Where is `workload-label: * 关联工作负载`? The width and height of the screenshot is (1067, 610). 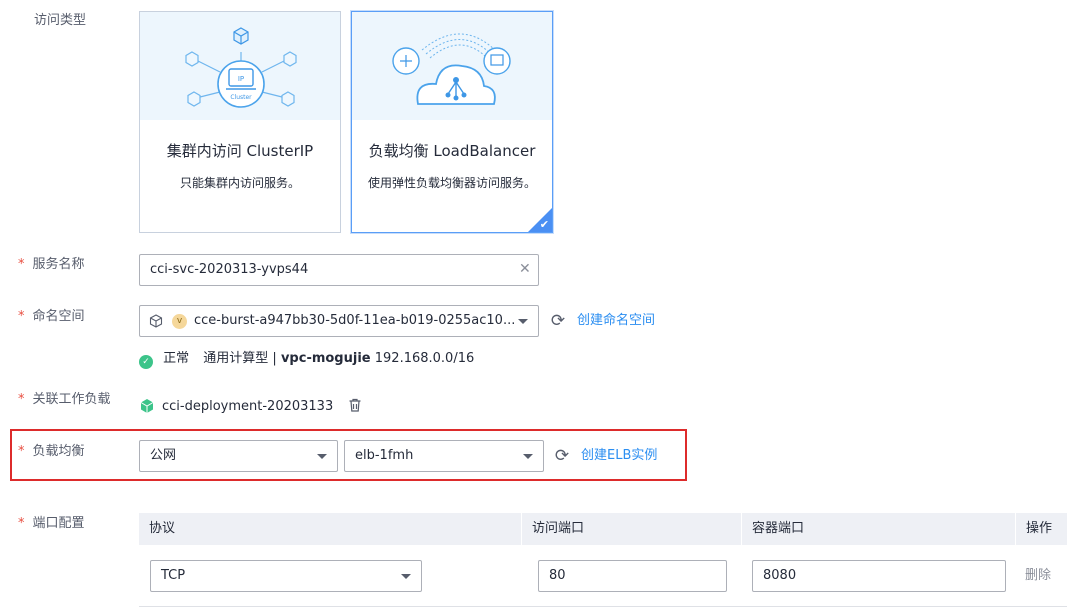
workload-label: * 关联工作负载 is located at coordinates (64, 399).